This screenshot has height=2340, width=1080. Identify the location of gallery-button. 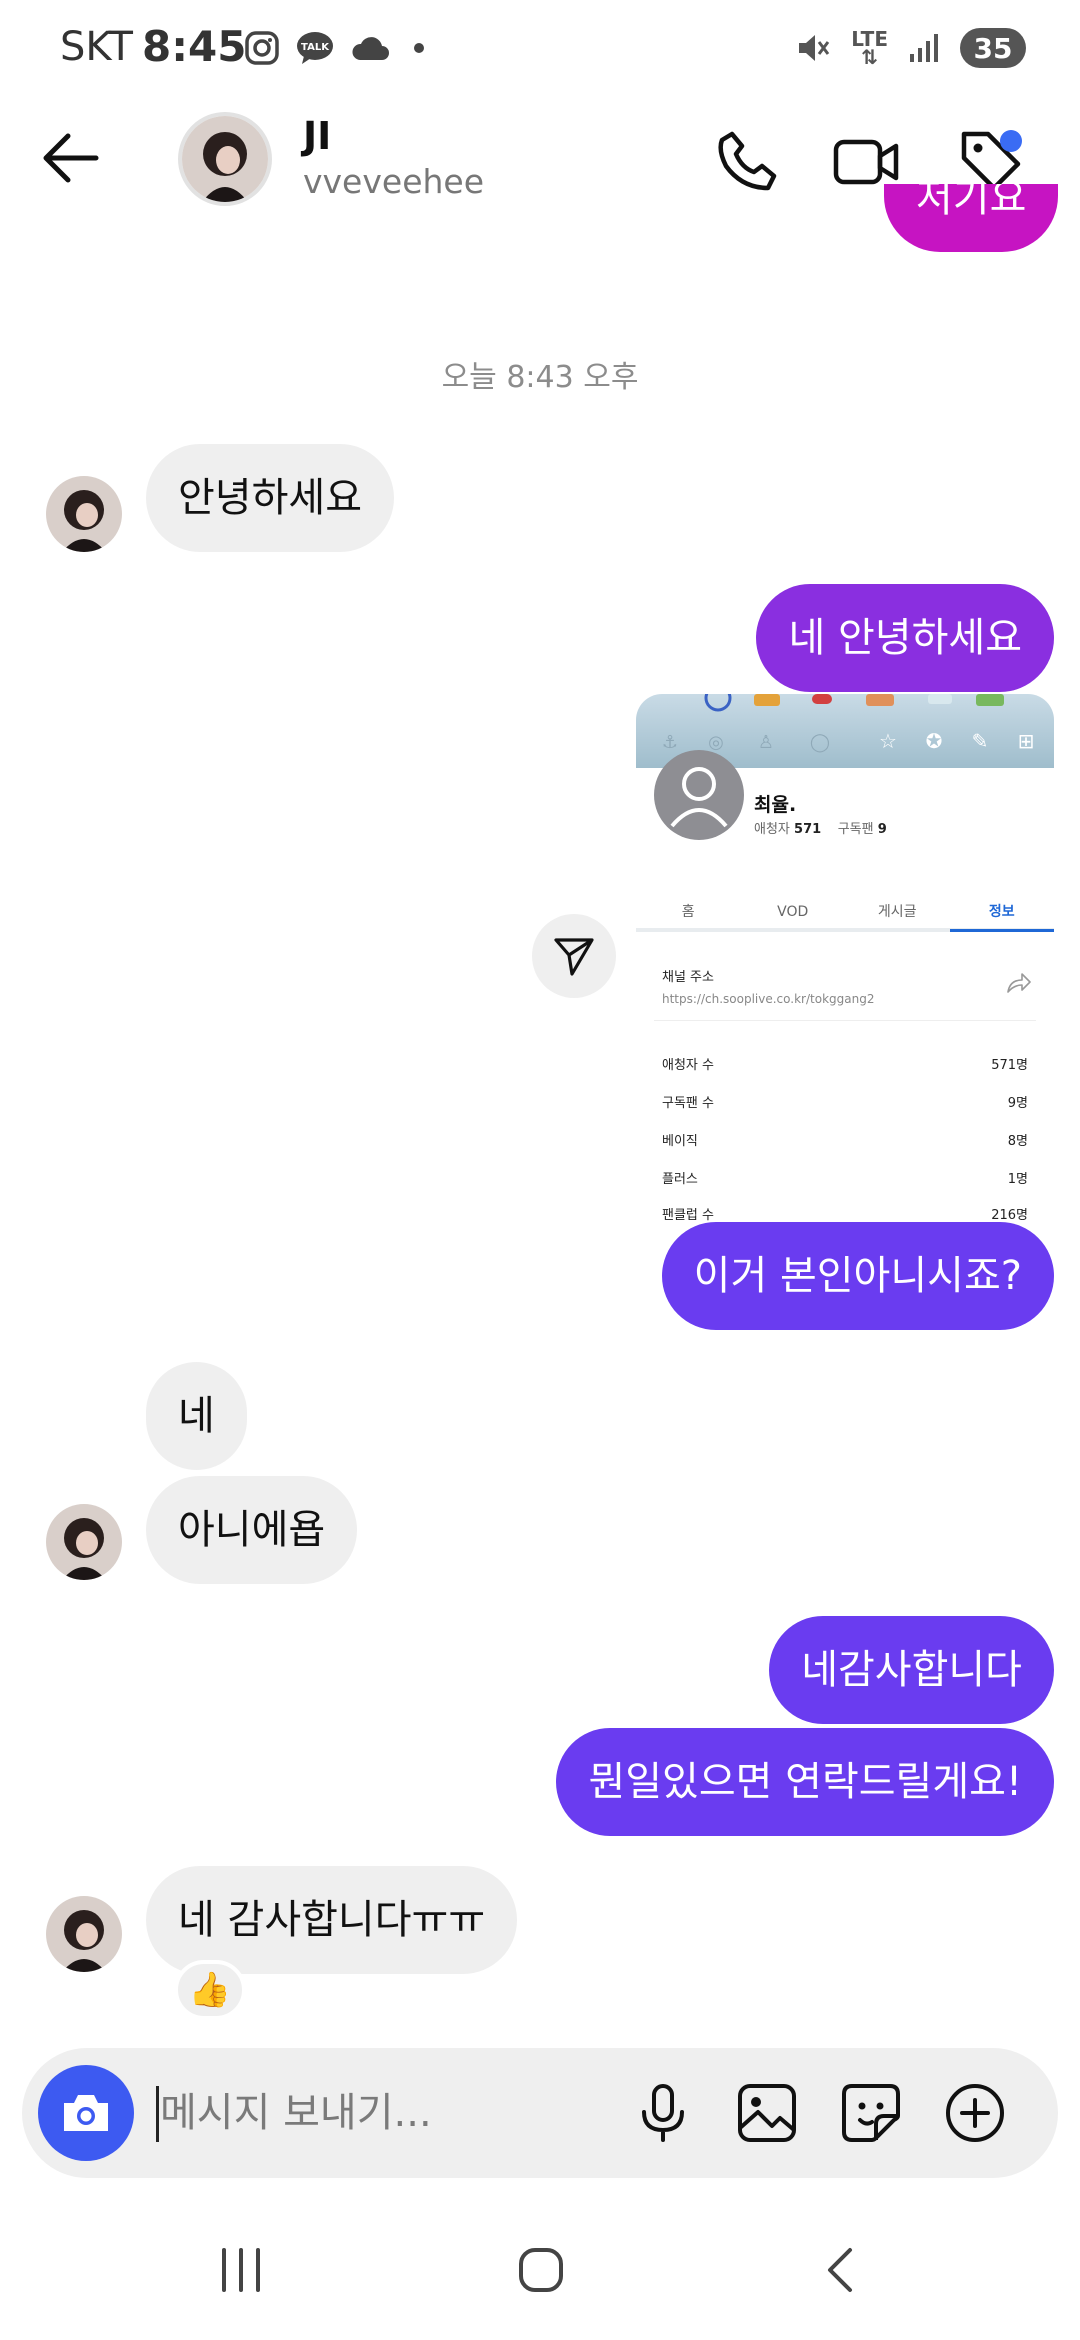
(767, 2113).